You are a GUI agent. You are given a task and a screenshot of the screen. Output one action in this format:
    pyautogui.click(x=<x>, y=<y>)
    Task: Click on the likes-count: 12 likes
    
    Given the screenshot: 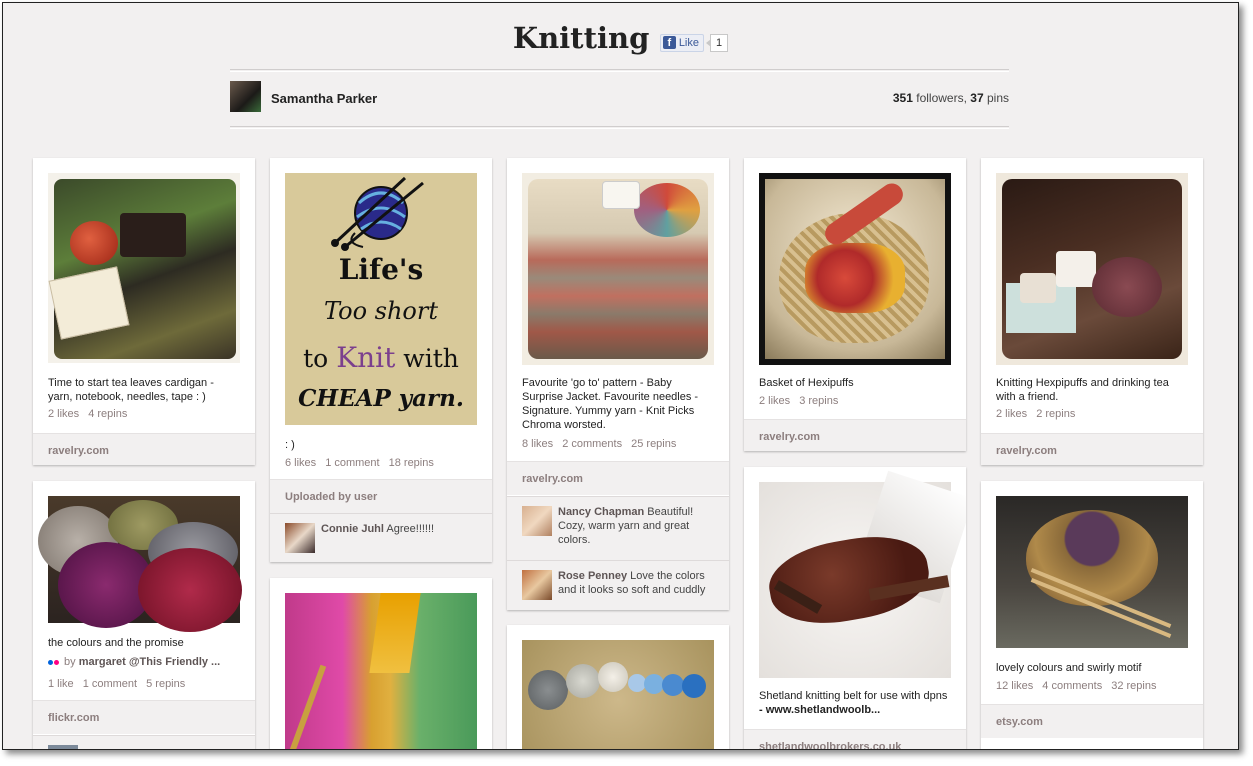 What is the action you would take?
    pyautogui.click(x=1014, y=686)
    